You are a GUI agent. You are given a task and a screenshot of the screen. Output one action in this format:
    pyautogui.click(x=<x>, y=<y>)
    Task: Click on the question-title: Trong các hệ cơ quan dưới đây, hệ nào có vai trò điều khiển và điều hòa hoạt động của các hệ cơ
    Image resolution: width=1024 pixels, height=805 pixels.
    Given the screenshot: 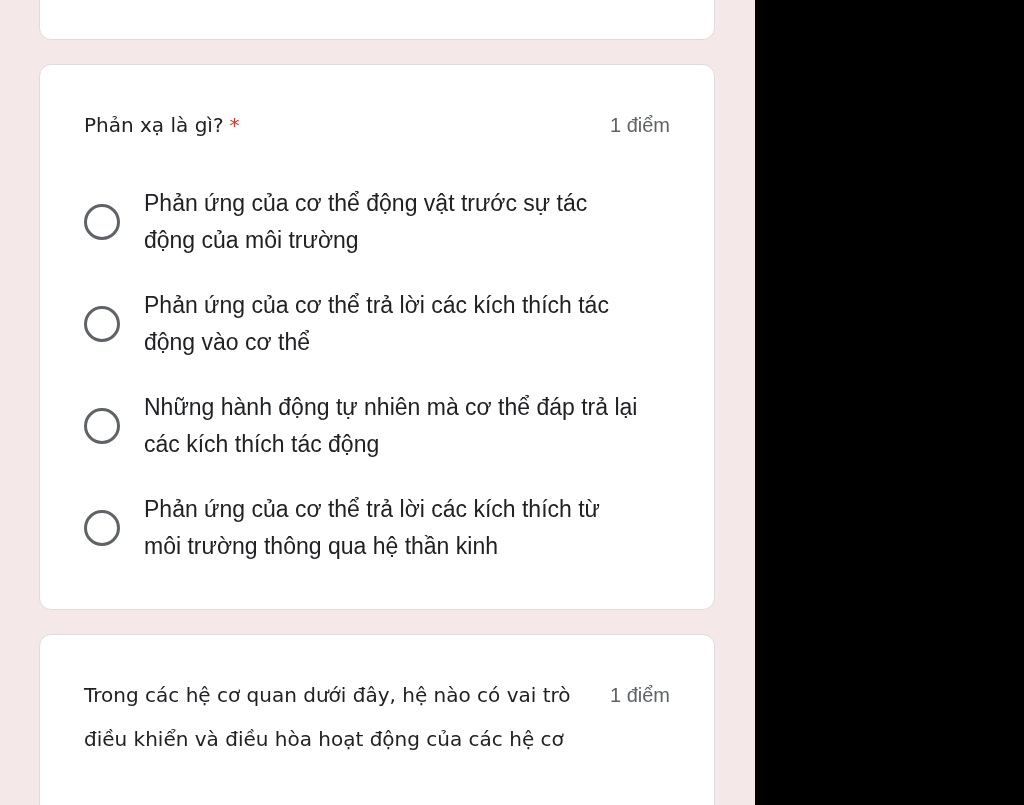 What is the action you would take?
    pyautogui.click(x=328, y=717)
    